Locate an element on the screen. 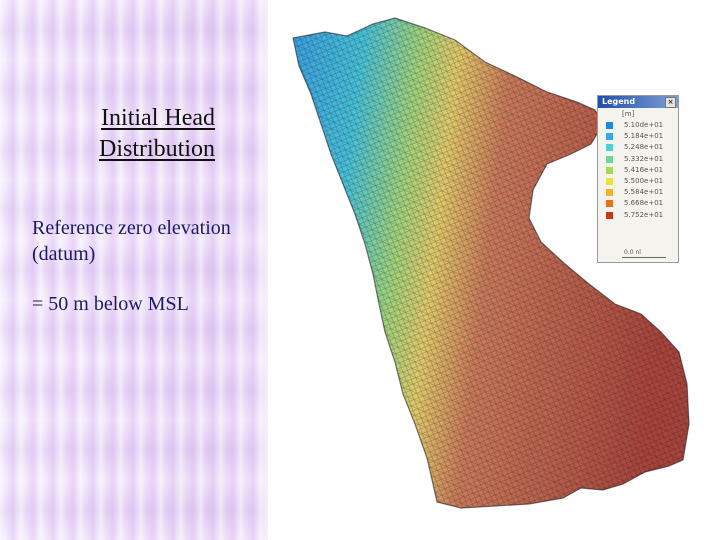 The width and height of the screenshot is (720, 540). legend-entry: 5.416e+01 is located at coordinates (638, 170).